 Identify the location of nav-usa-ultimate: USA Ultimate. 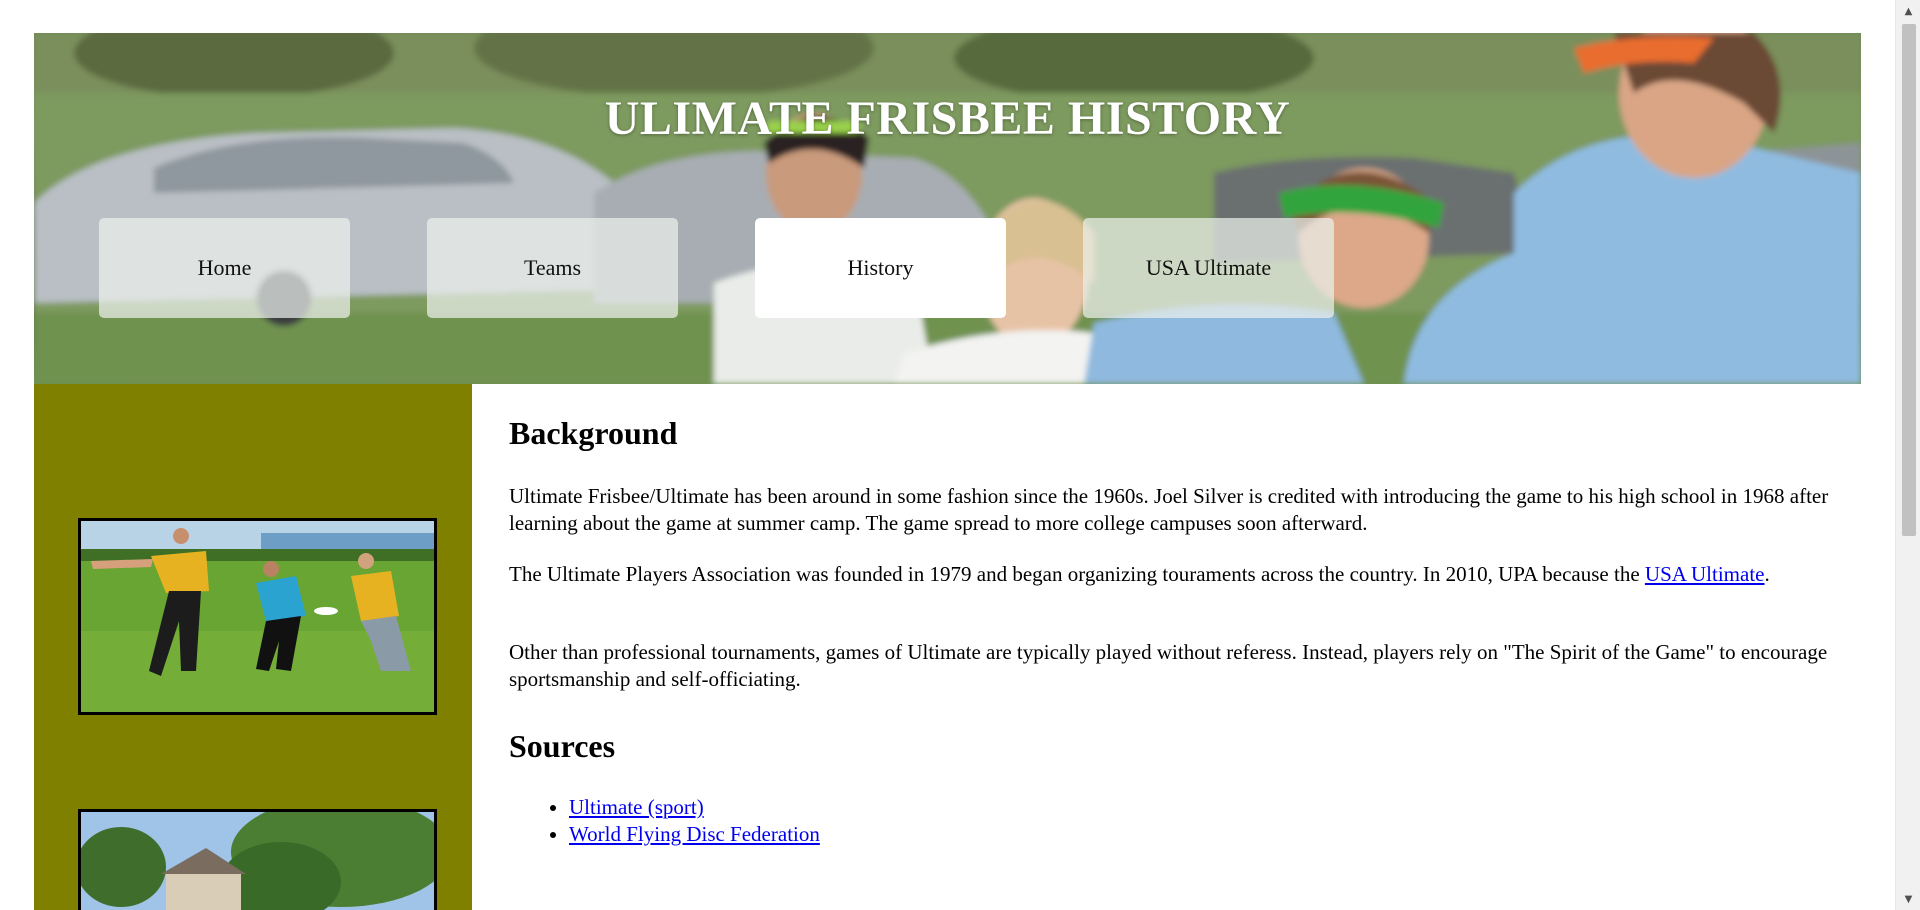
(1208, 268).